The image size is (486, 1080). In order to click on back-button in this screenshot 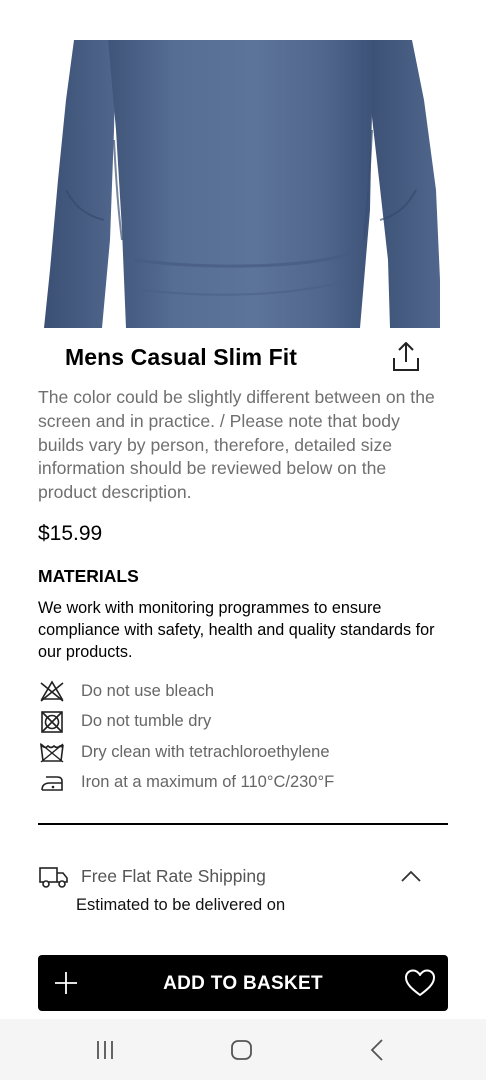, I will do `click(378, 1050)`.